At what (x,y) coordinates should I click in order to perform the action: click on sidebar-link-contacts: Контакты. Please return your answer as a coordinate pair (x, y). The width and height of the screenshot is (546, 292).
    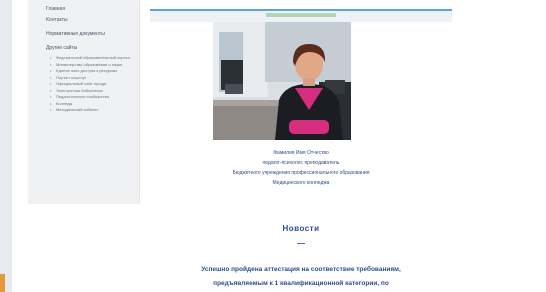
    Looking at the image, I should click on (88, 20).